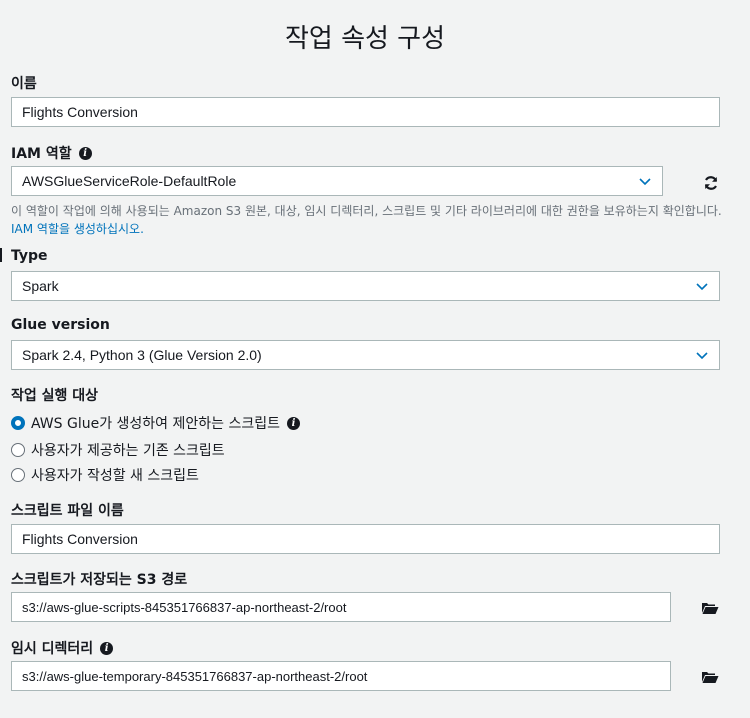  I want to click on type-value: Spark, so click(40, 286).